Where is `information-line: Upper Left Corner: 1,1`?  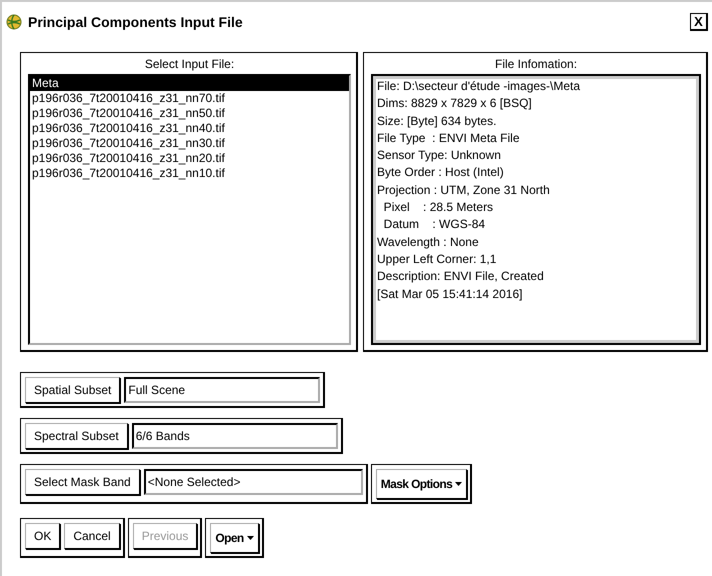
information-line: Upper Left Corner: 1,1 is located at coordinates (437, 259).